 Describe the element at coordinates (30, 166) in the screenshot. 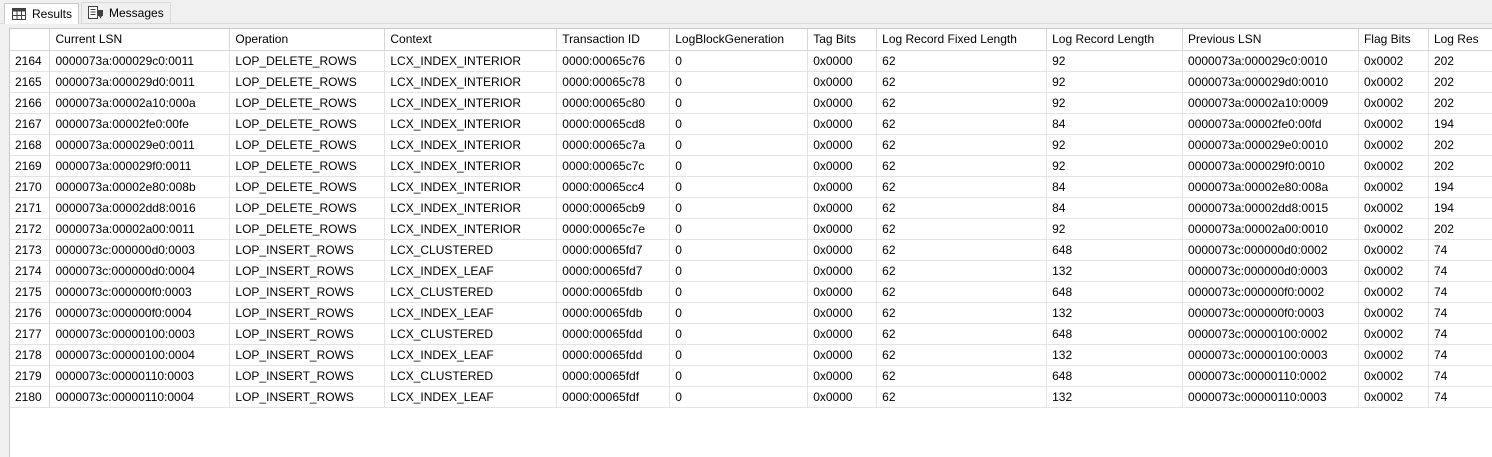

I see `row-number: 2169` at that location.